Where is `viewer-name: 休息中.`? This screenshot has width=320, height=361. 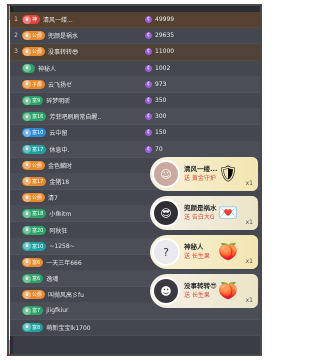
viewer-name: 休息中. is located at coordinates (59, 149).